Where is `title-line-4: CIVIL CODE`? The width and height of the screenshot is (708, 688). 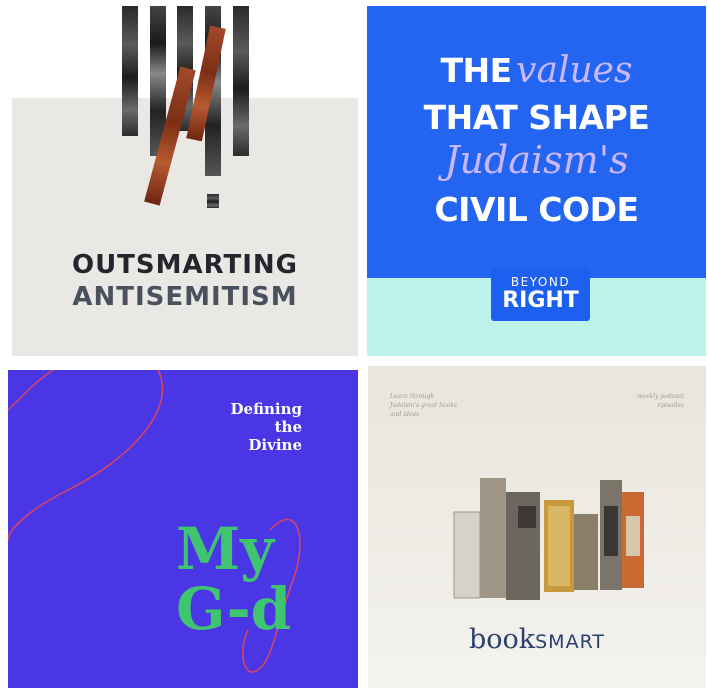
title-line-4: CIVIL CODE is located at coordinates (536, 209).